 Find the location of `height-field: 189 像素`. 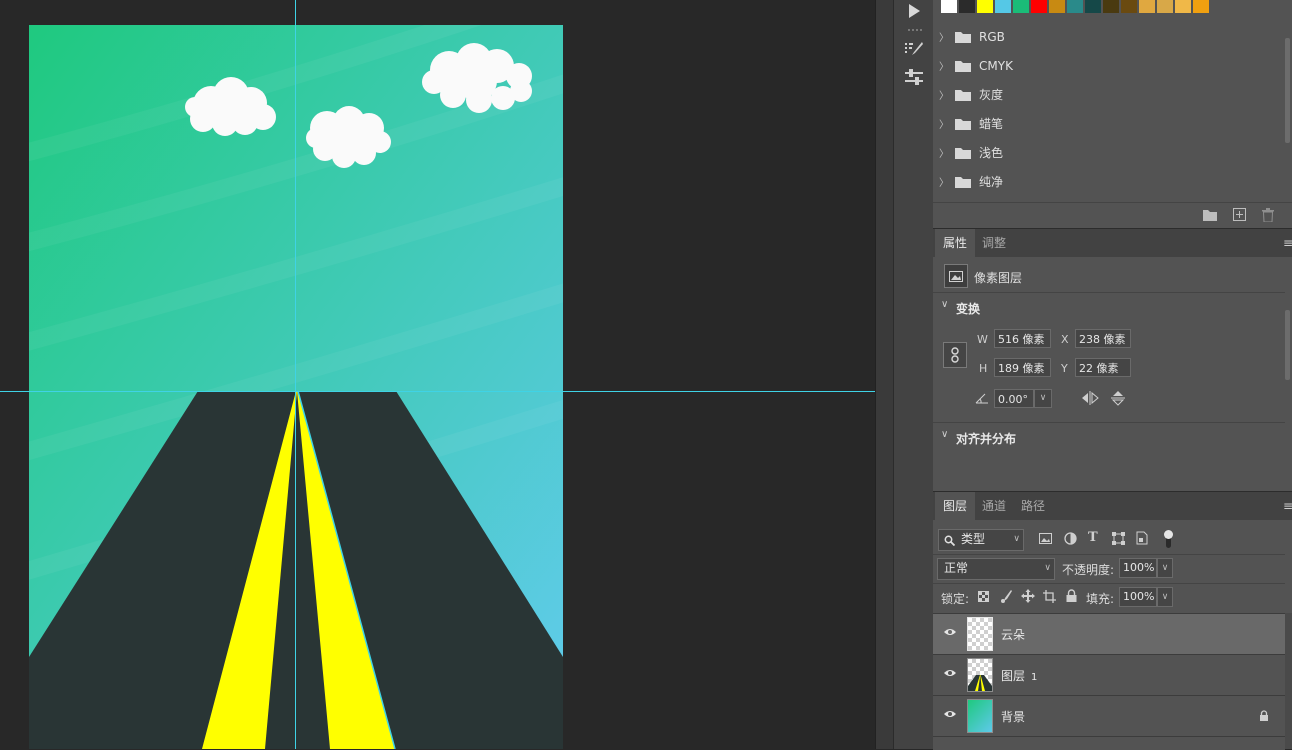

height-field: 189 像素 is located at coordinates (1022, 367).